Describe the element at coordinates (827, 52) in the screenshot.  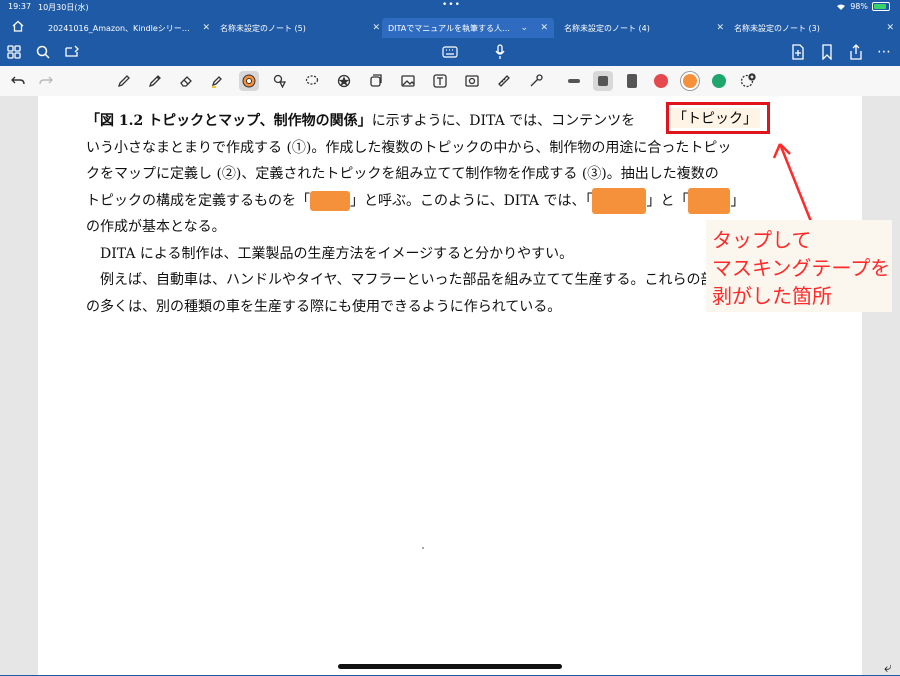
I see `bookmark-icon` at that location.